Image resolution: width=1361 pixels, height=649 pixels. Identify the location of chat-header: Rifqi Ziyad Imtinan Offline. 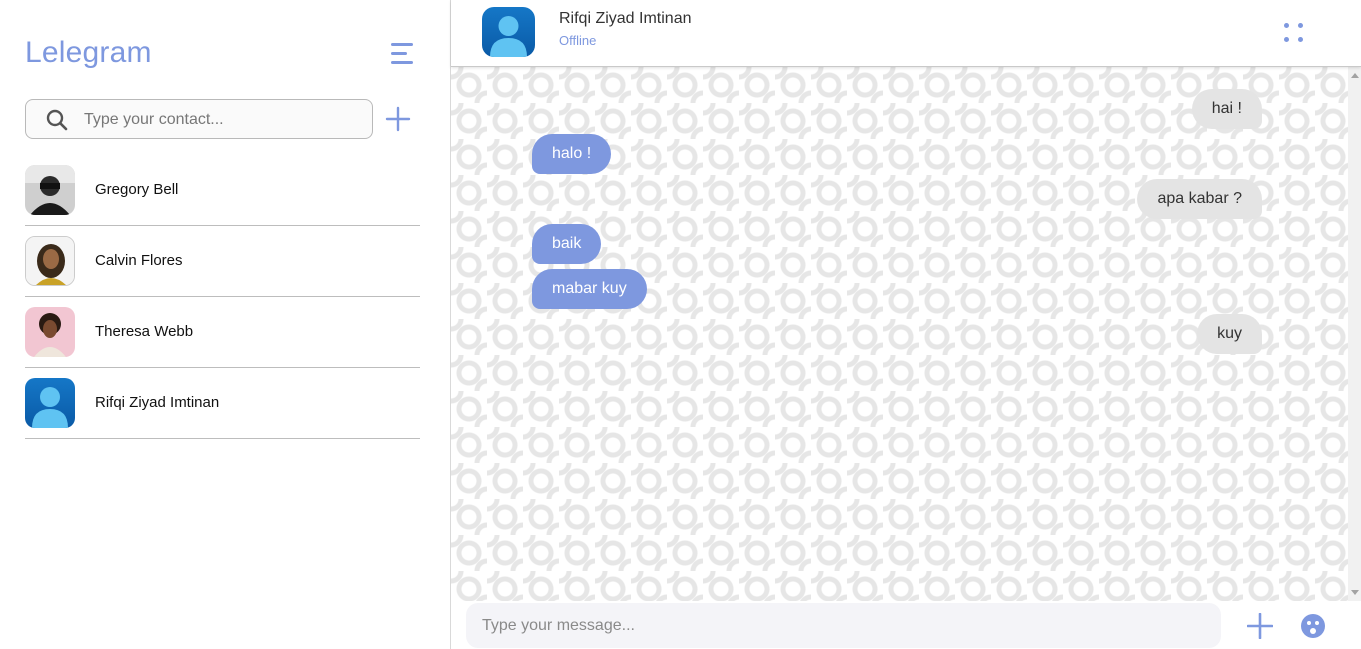
(906, 33).